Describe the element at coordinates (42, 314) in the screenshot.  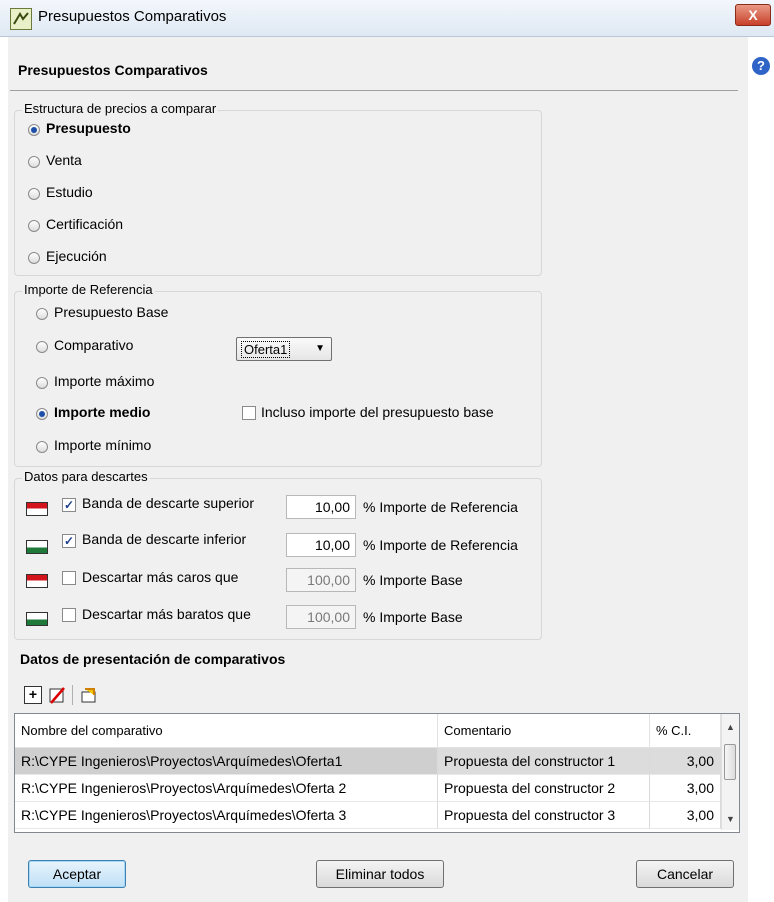
I see `radio-presupuesto-base` at that location.